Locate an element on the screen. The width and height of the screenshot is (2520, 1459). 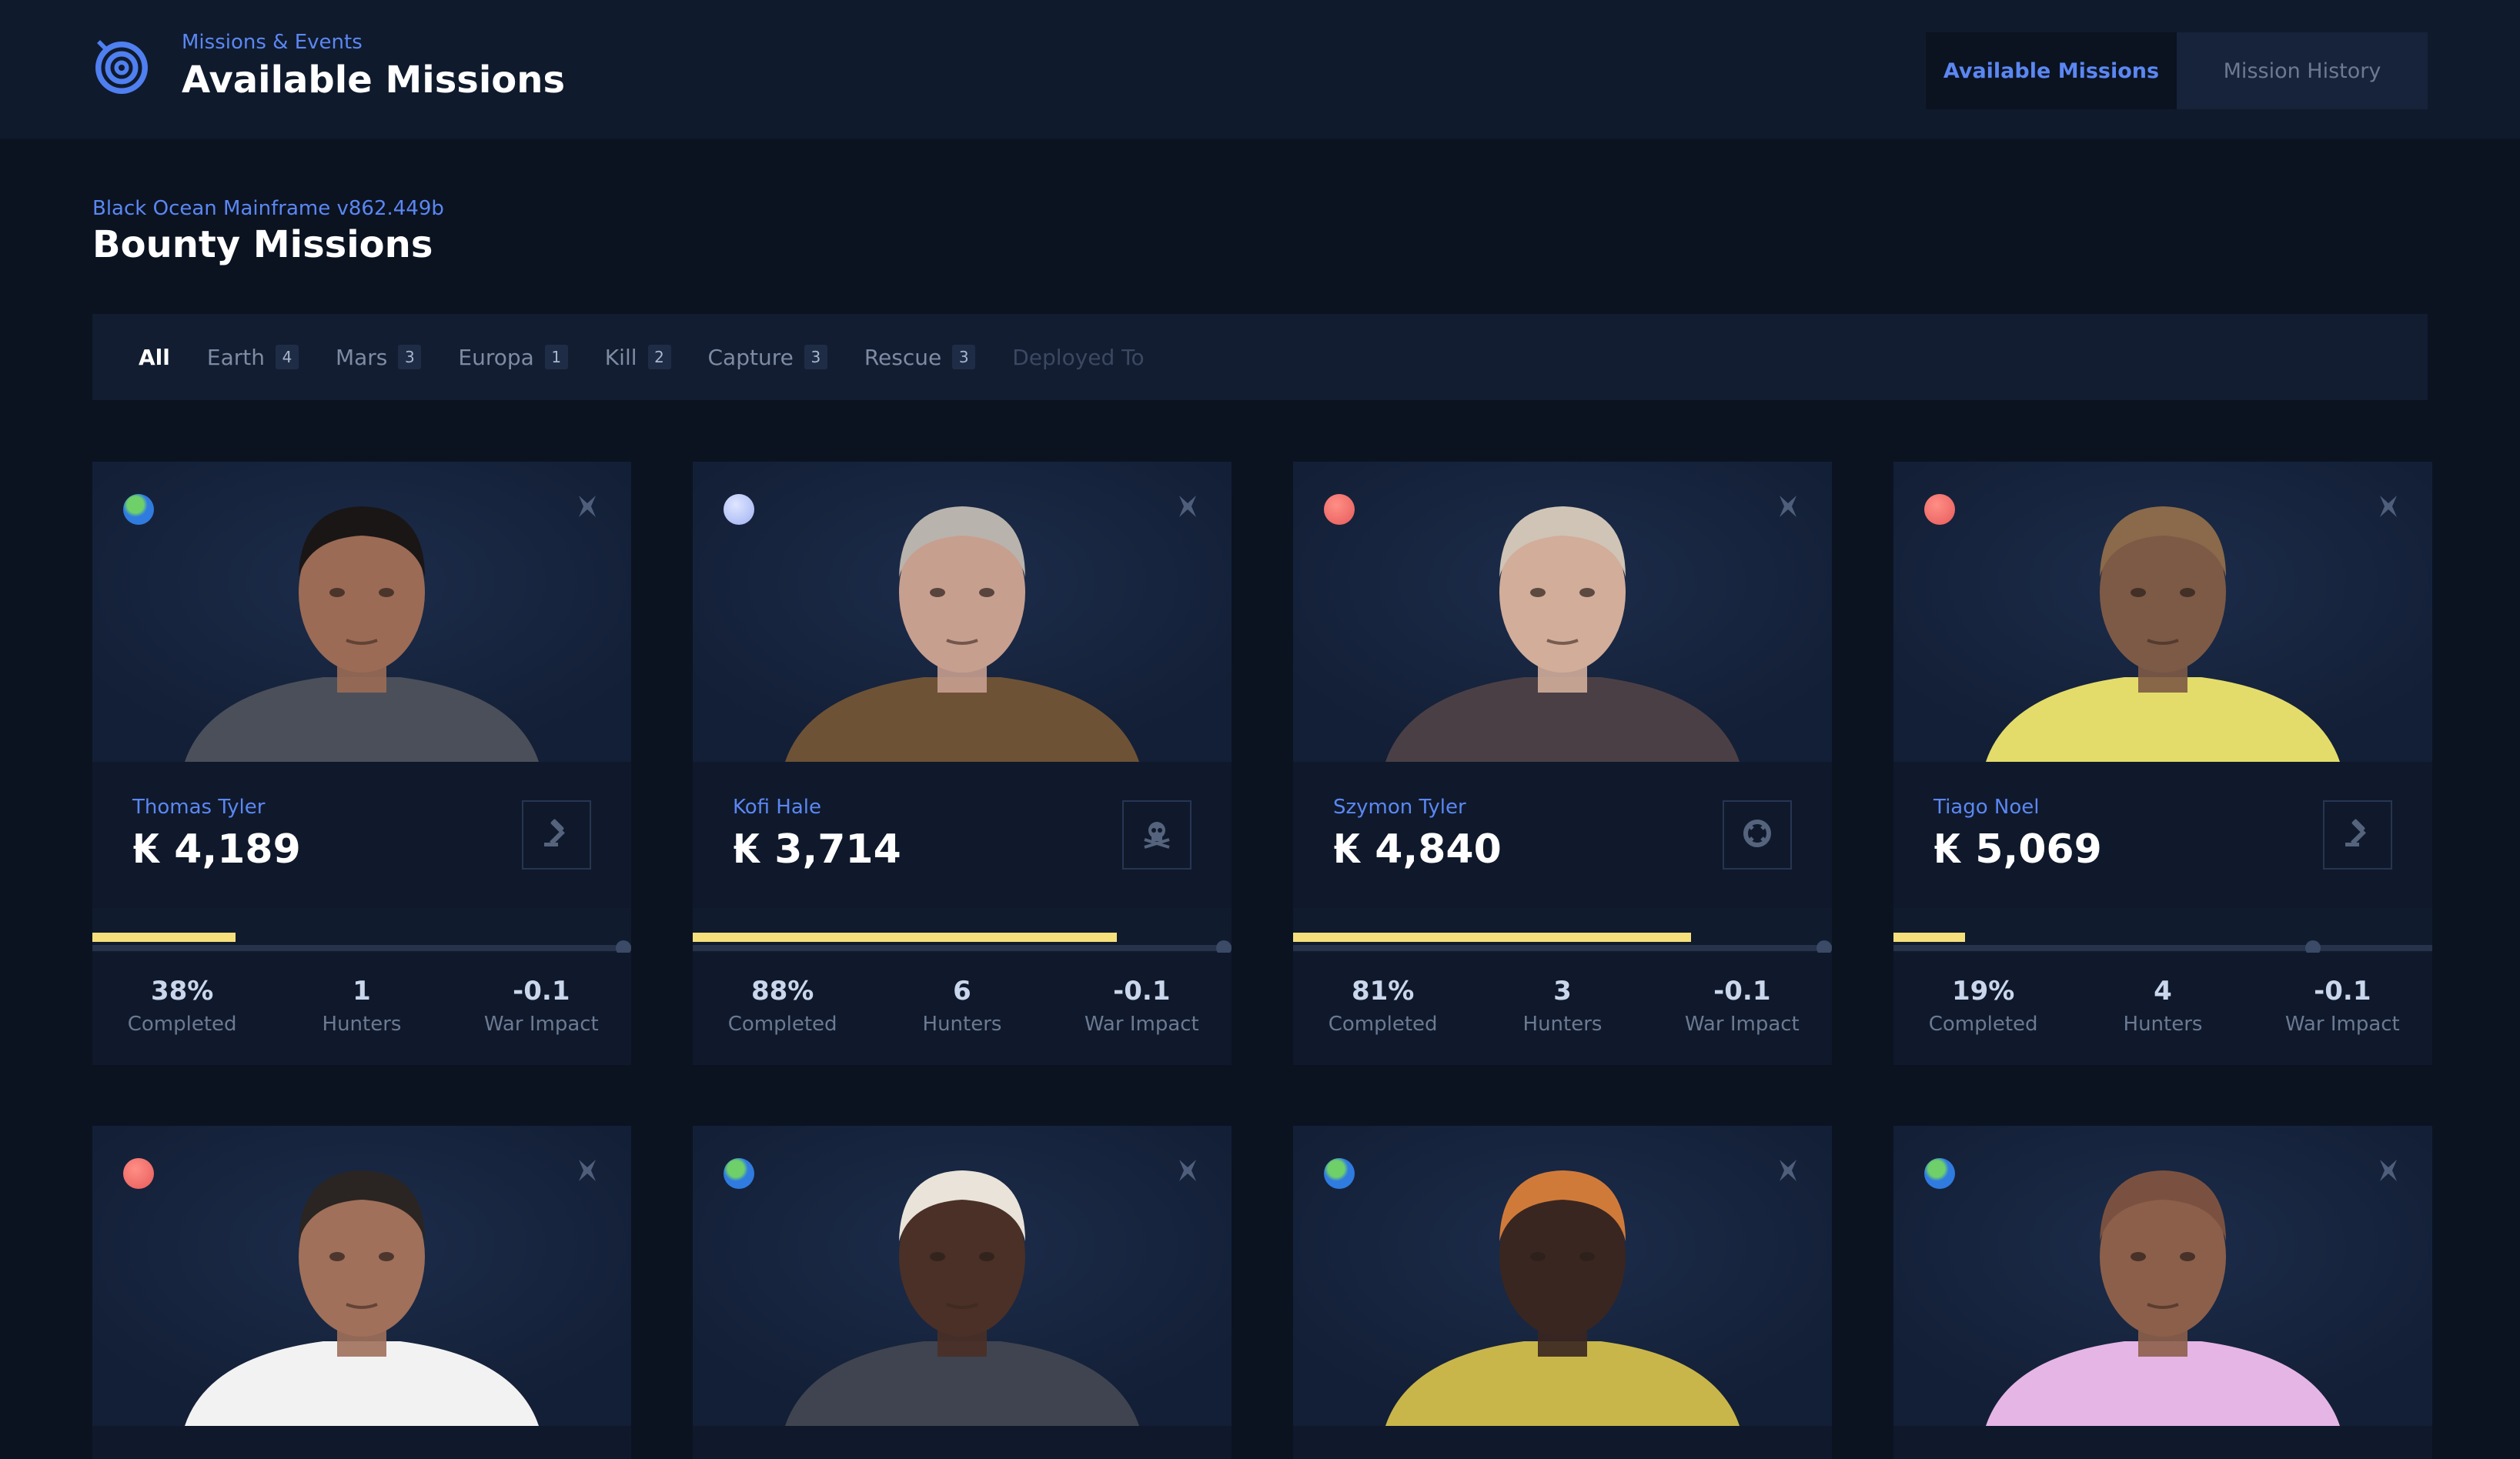
filter-label: Deployed To is located at coordinates (1078, 357).